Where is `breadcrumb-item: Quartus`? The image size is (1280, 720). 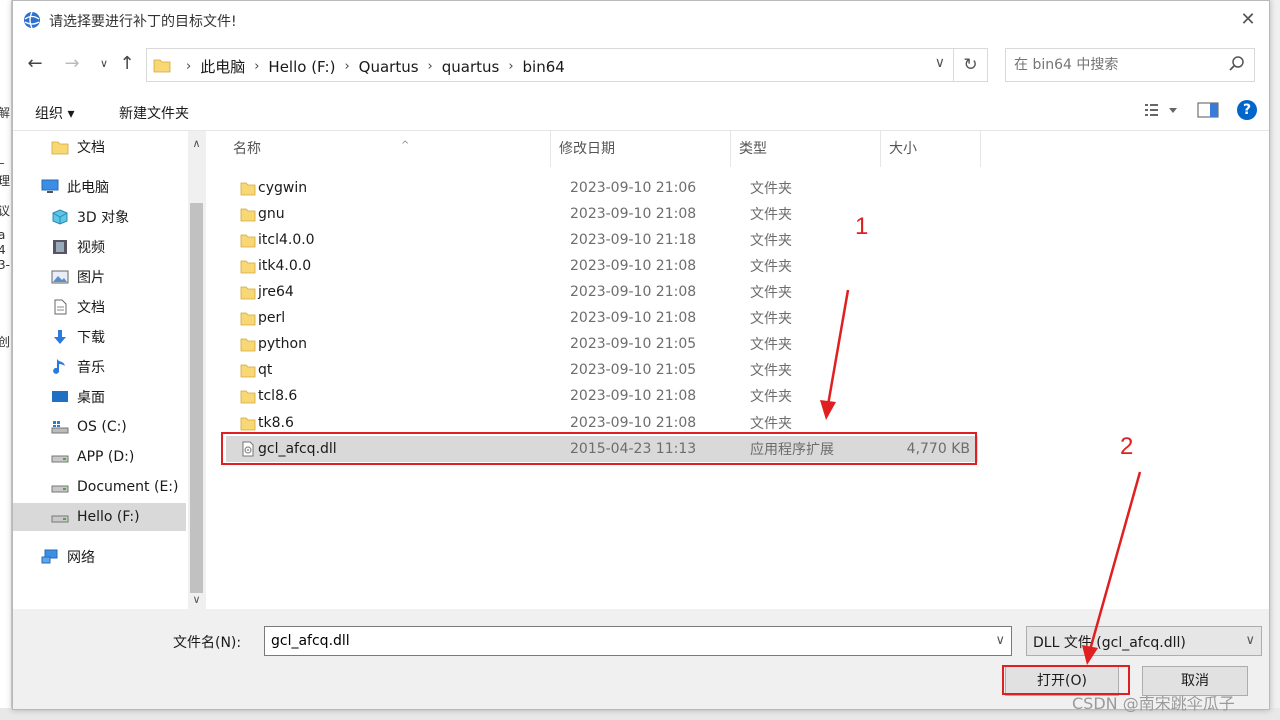
breadcrumb-item: Quartus is located at coordinates (389, 67).